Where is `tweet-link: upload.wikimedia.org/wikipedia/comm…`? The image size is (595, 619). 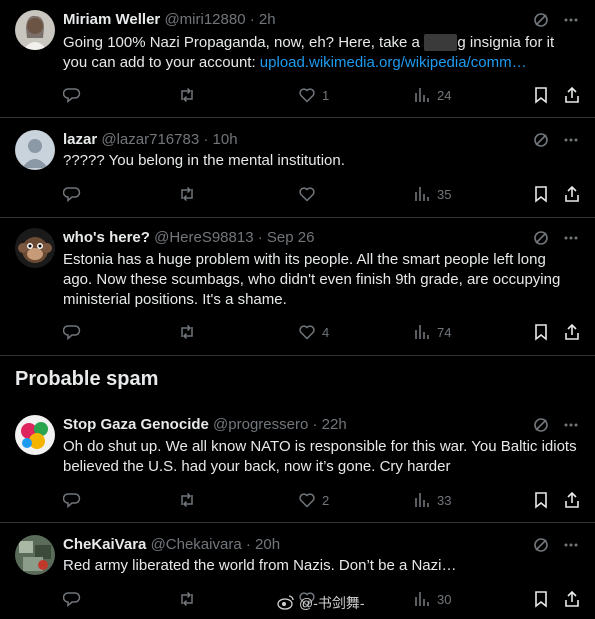 tweet-link: upload.wikimedia.org/wikipedia/comm… is located at coordinates (393, 62).